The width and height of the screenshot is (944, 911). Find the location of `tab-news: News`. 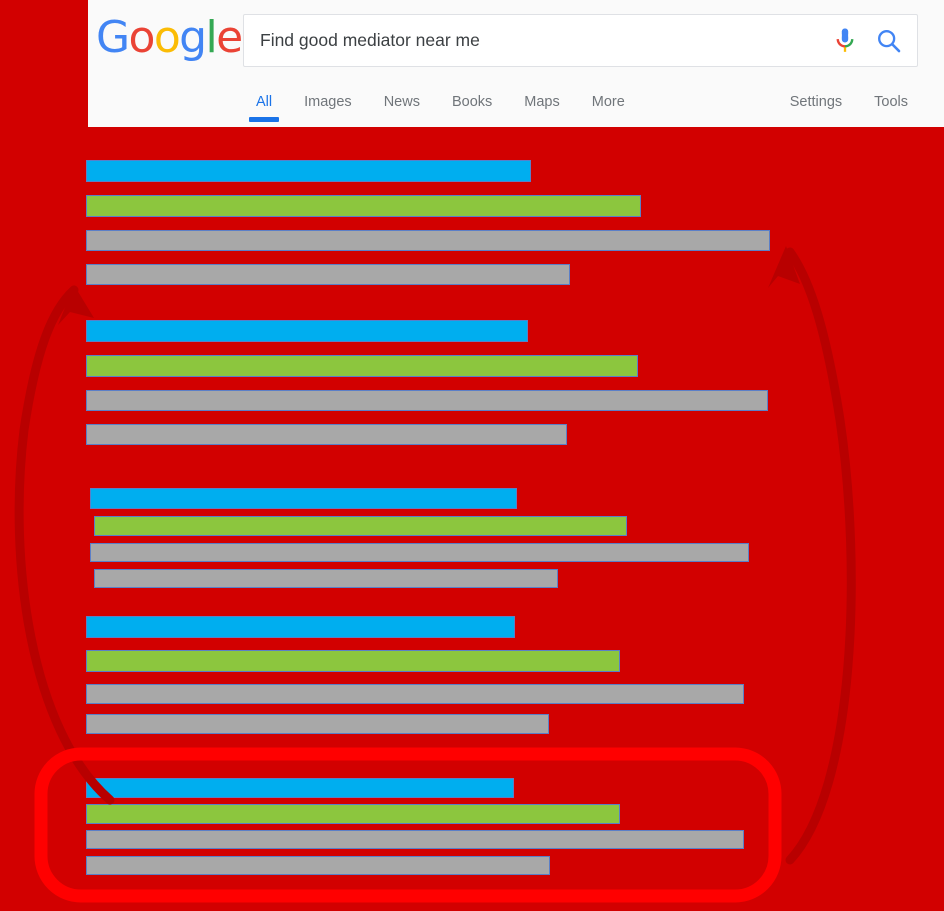

tab-news: News is located at coordinates (402, 98).